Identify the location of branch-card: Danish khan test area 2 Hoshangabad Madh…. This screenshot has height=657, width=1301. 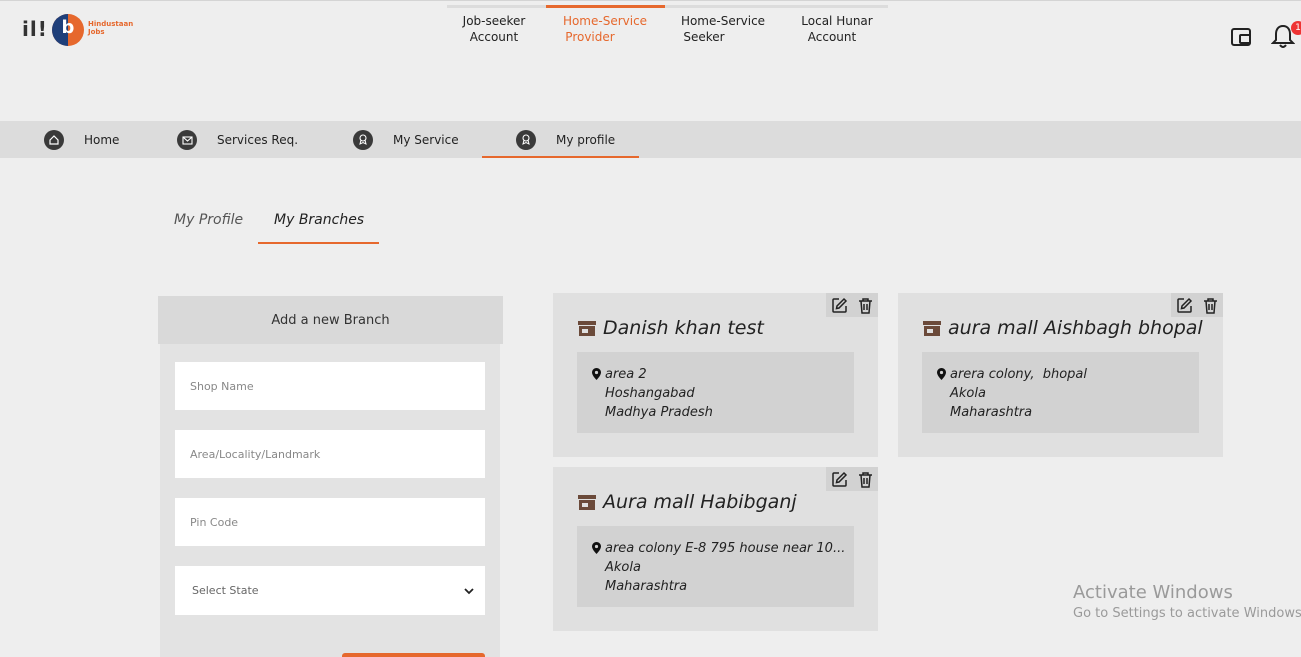
(715, 375).